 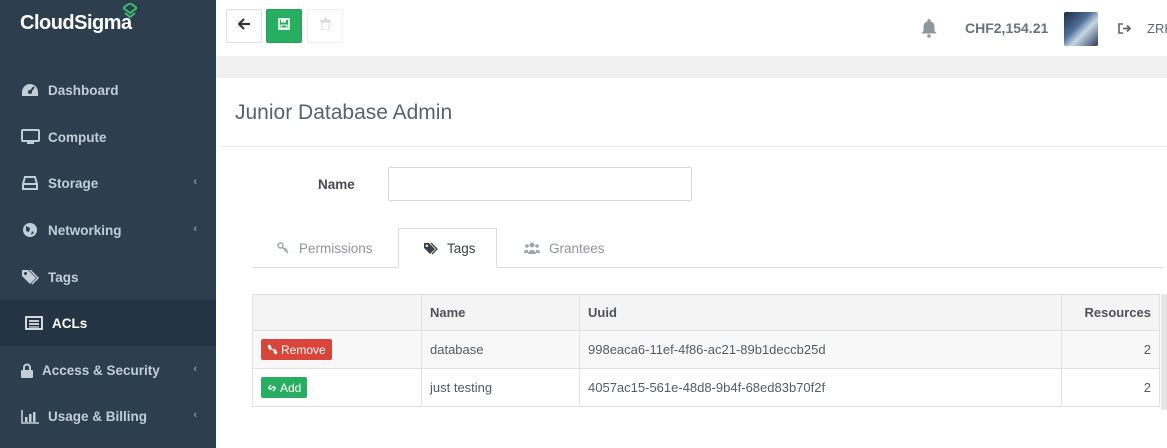 I want to click on users-icon, so click(x=532, y=248).